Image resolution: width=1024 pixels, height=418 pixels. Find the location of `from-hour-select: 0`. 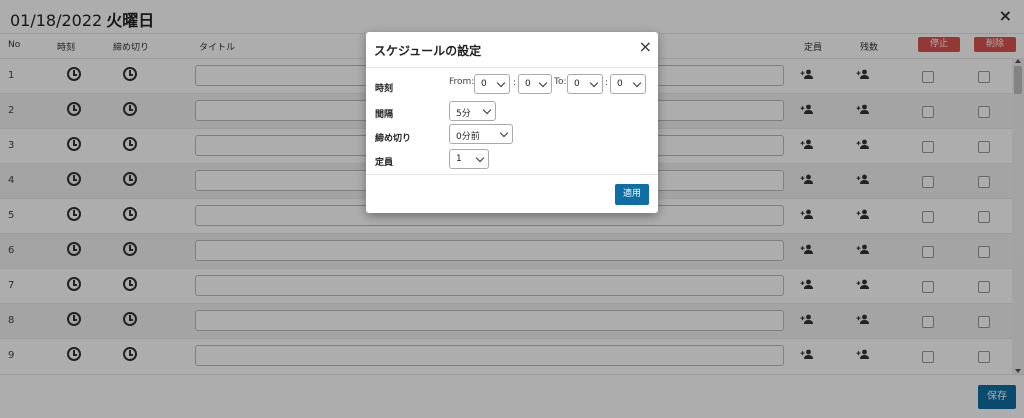

from-hour-select: 0 is located at coordinates (492, 84).